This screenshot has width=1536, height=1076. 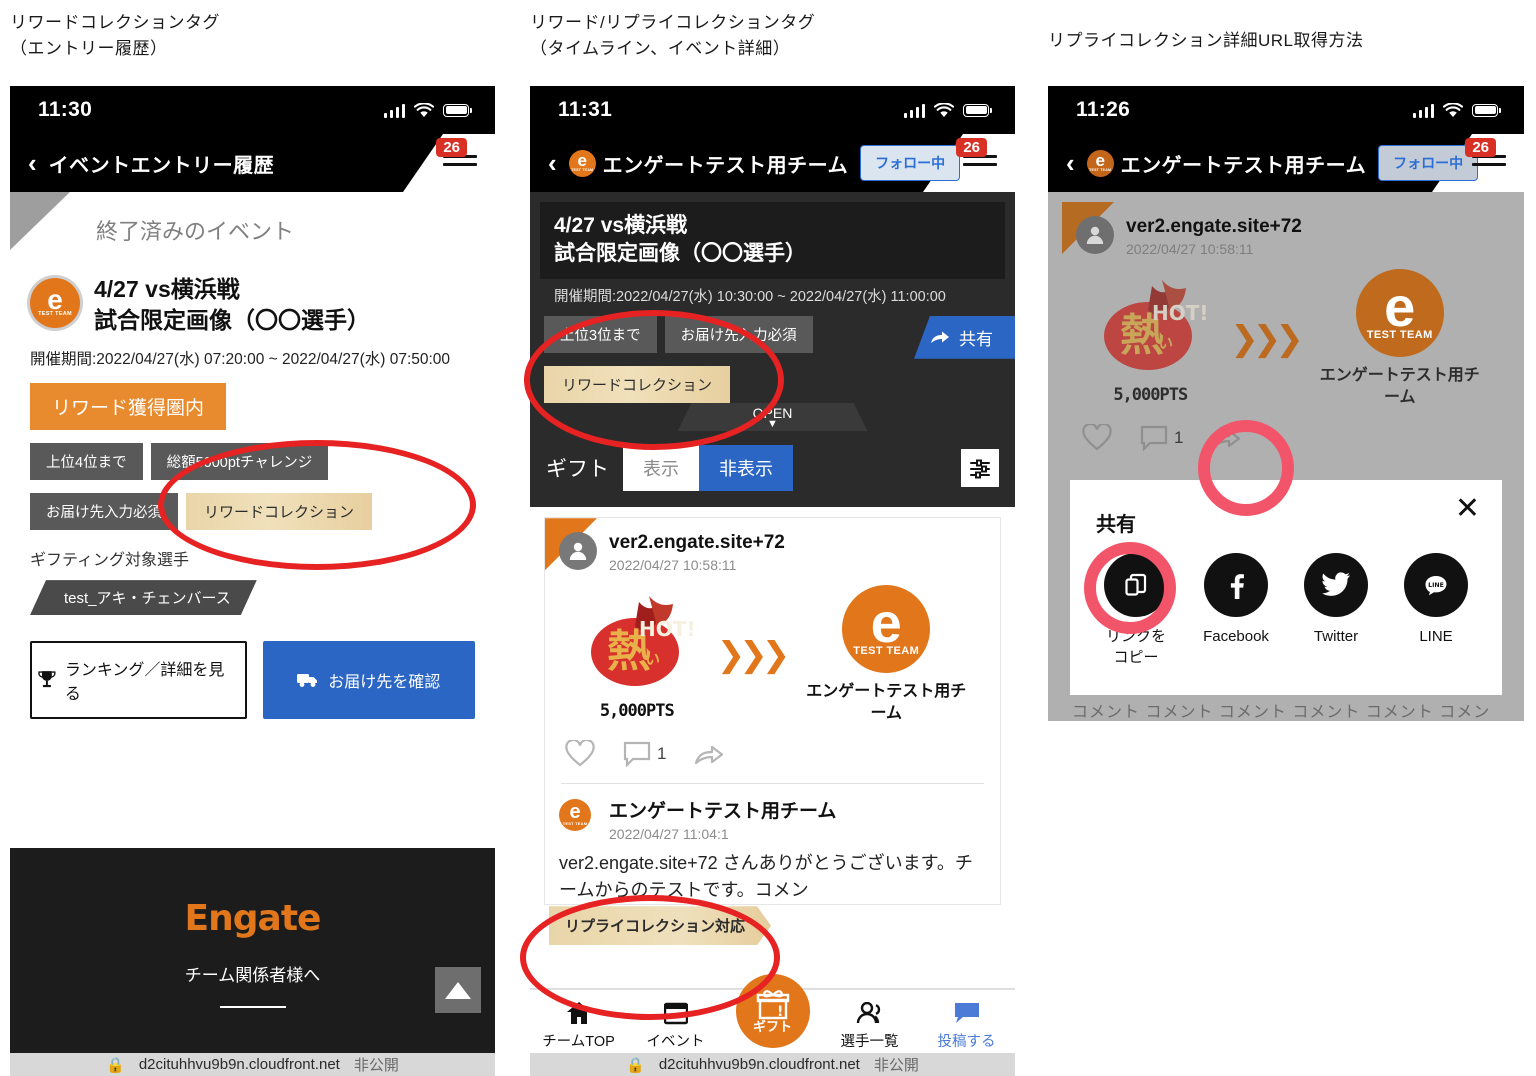 I want to click on browser-url-bar-1: 🔒 d2cituhhvu9b9n.cloudfront.net 非公開, so click(x=252, y=1064).